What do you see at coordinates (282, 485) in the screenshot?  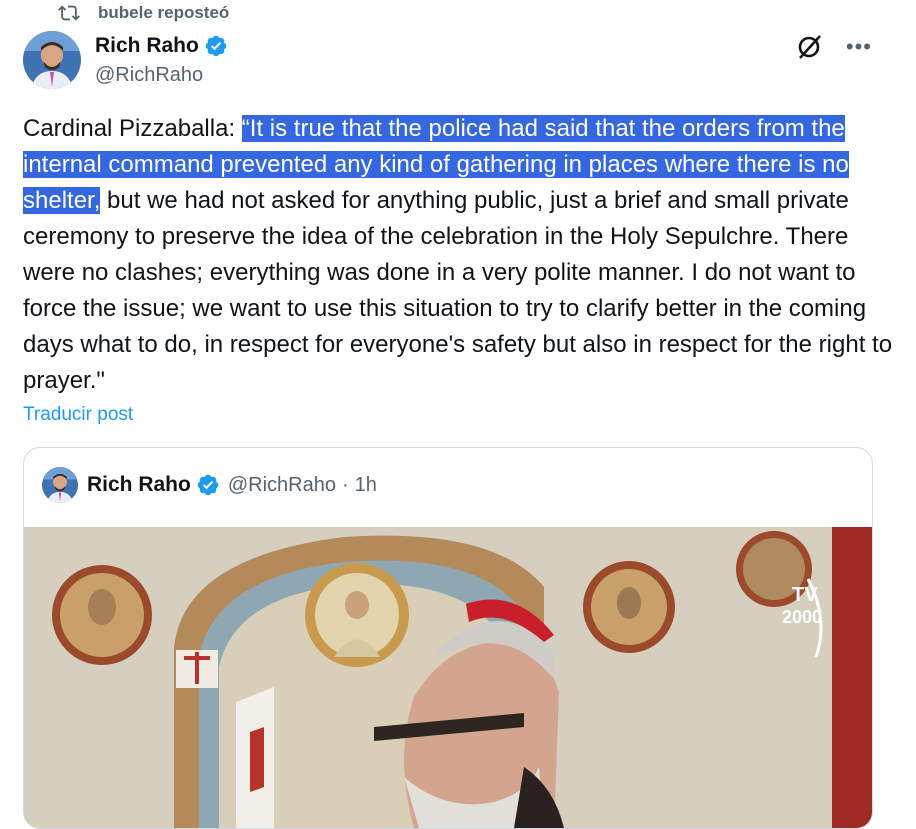 I see `quoted-author-handle: @RichRaho` at bounding box center [282, 485].